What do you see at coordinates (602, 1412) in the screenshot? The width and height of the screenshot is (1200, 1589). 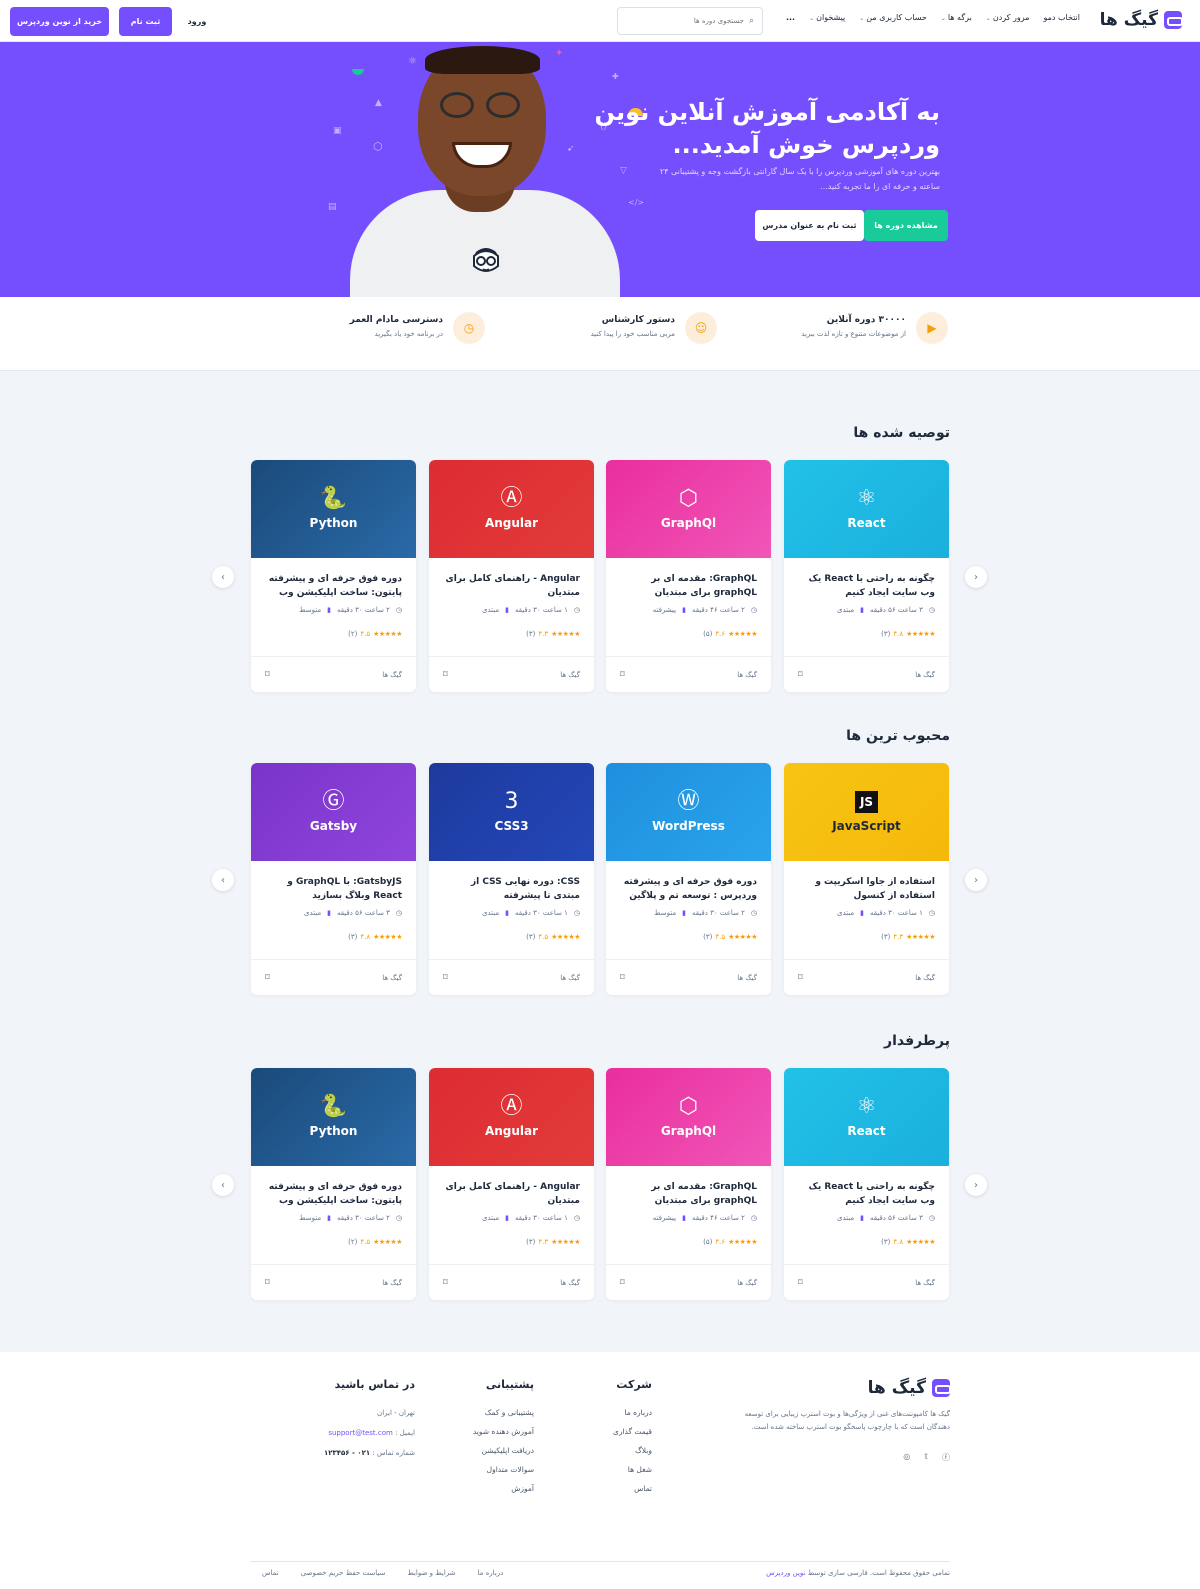 I see `footer-link: درباره ما` at bounding box center [602, 1412].